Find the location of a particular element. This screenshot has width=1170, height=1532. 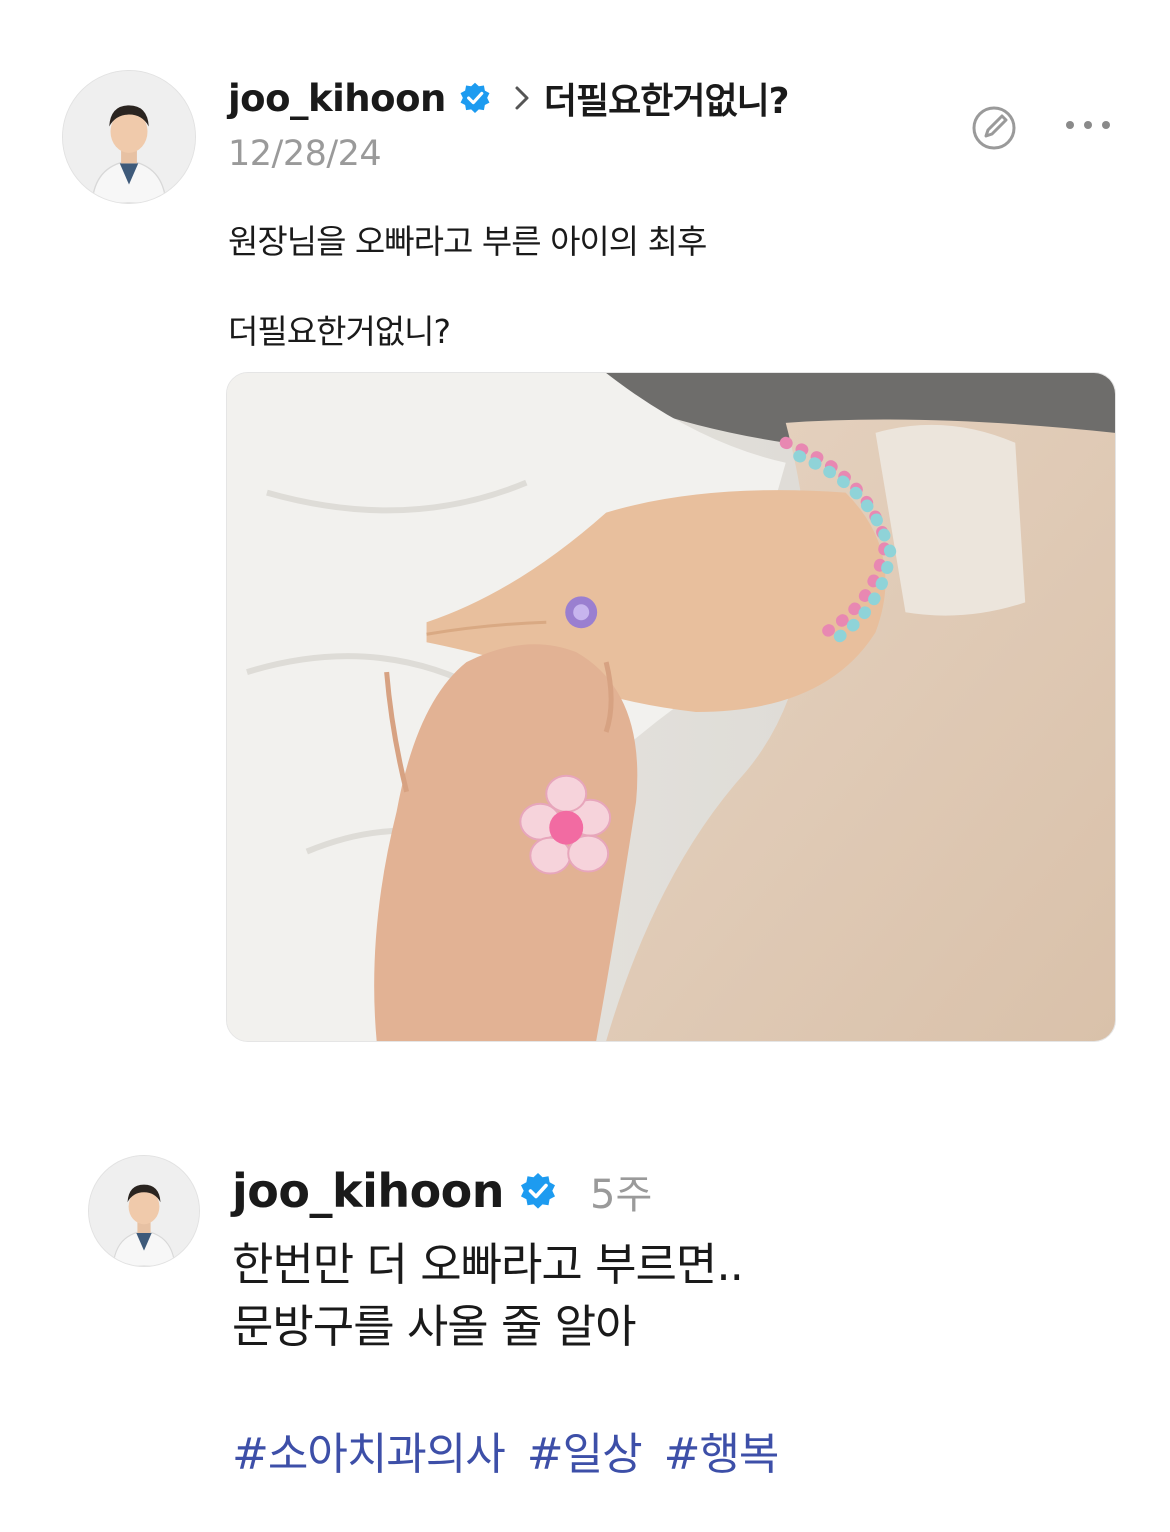

chevron-right-icon is located at coordinates (522, 98).